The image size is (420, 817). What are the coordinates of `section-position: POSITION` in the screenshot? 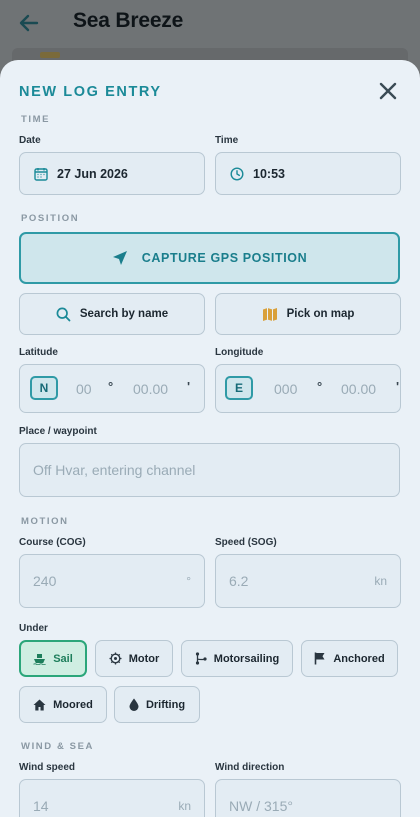 It's located at (50, 218).